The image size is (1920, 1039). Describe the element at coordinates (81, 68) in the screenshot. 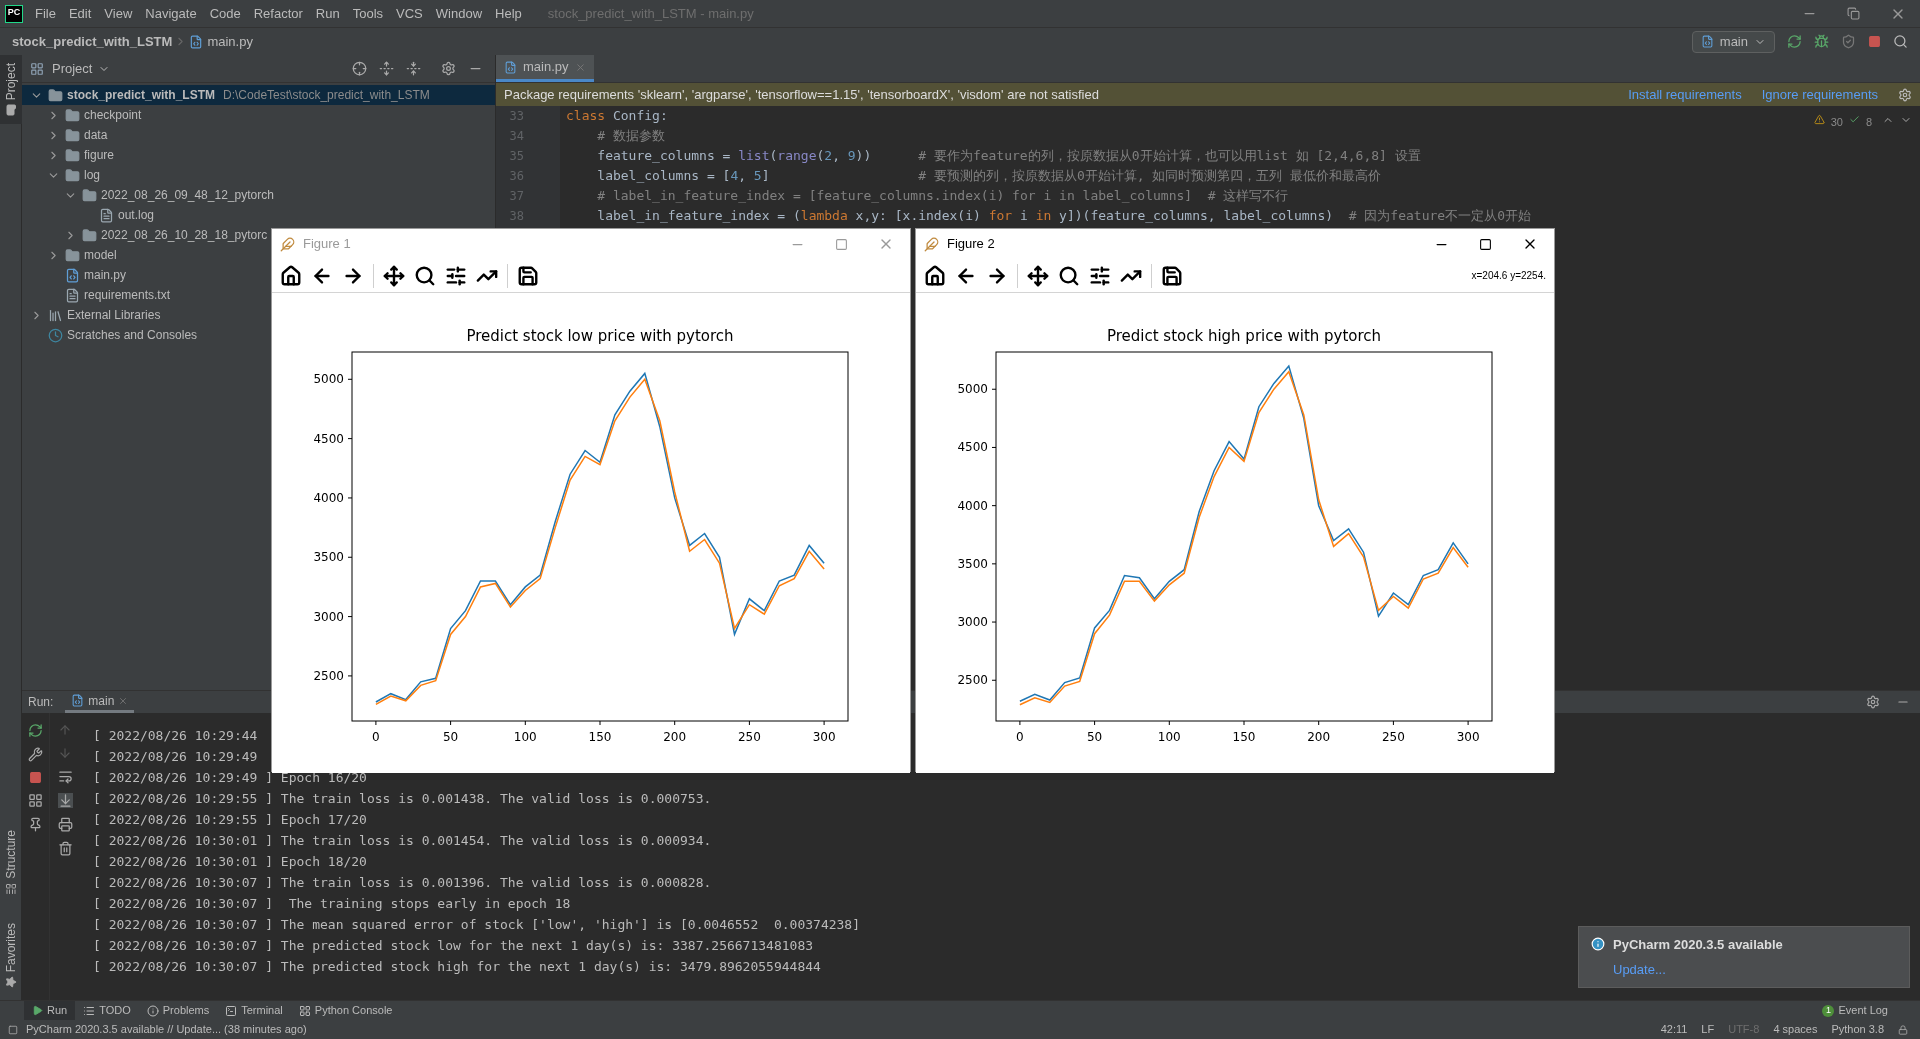

I see `panel-title-dropdown: Project` at that location.